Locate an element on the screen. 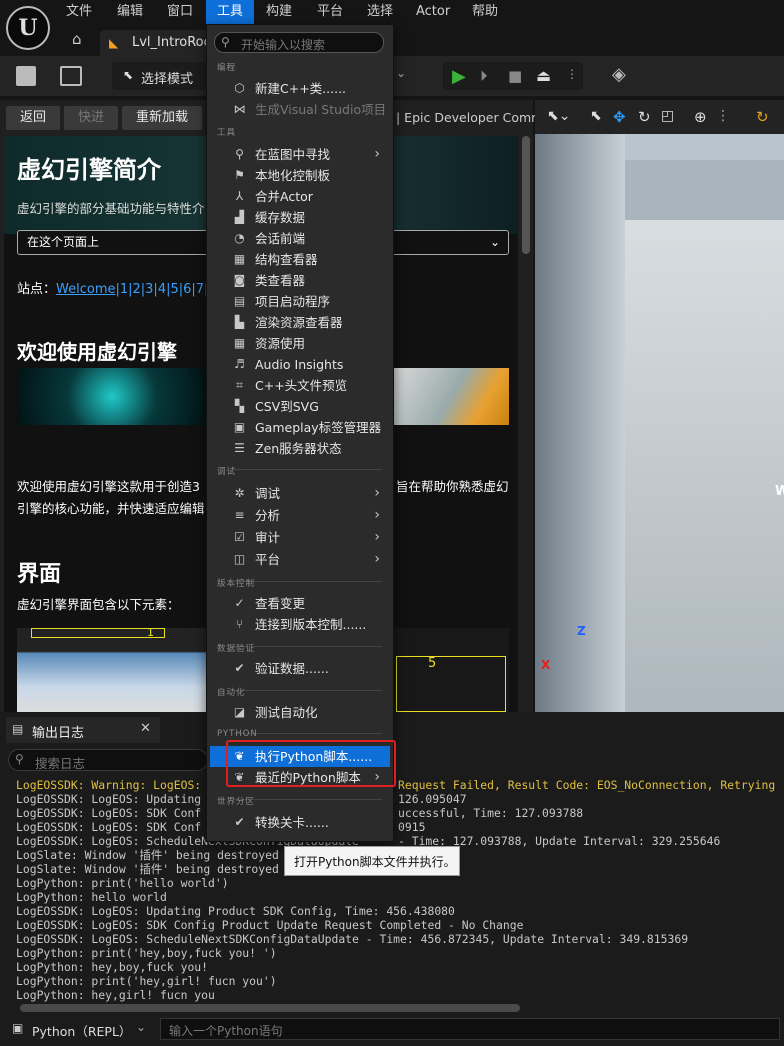  axis-z-label: Z is located at coordinates (581, 631).